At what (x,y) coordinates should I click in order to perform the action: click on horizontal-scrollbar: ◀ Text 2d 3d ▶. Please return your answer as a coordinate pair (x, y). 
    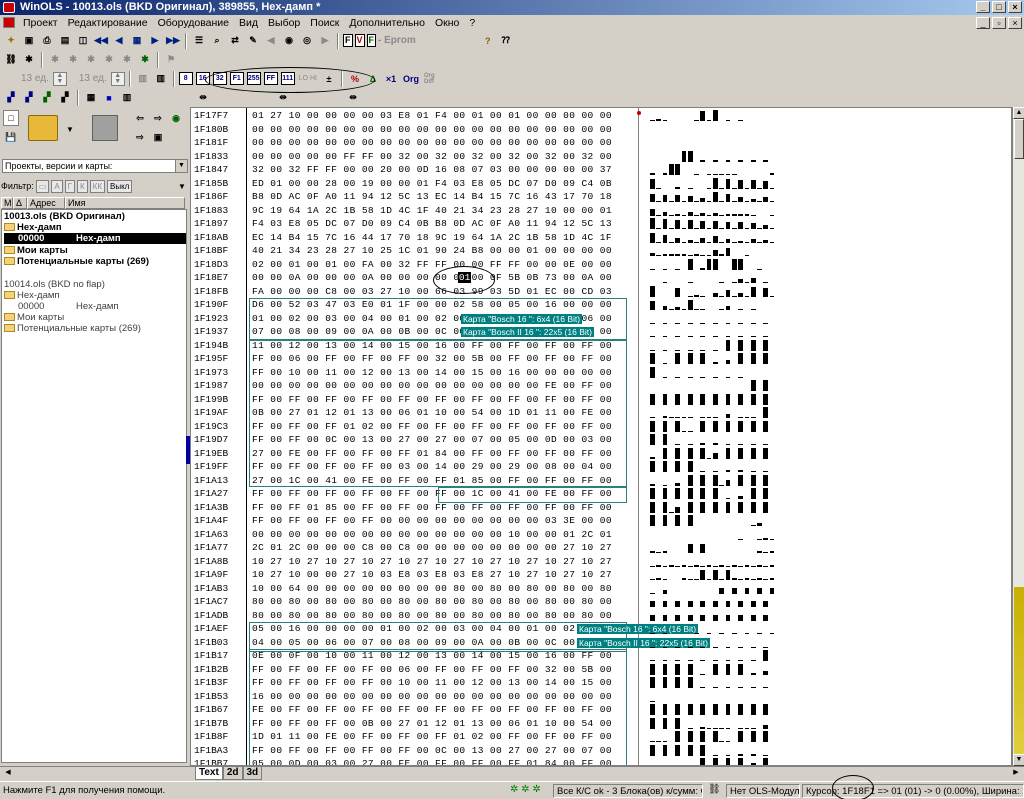
    Looking at the image, I should click on (512, 773).